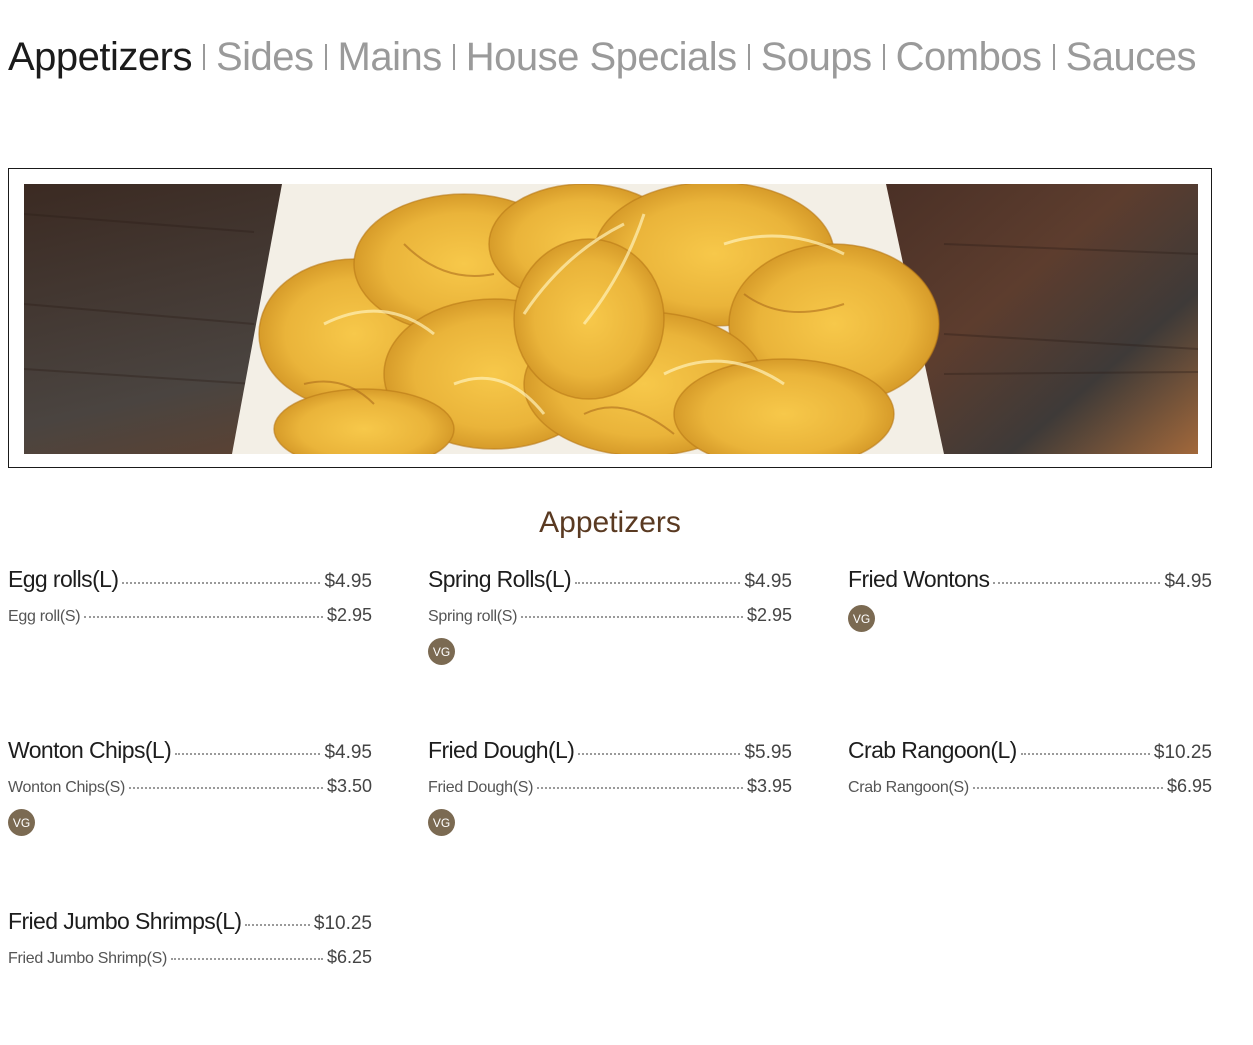 The image size is (1253, 1045). I want to click on tab-sauces: Sauces, so click(1131, 57).